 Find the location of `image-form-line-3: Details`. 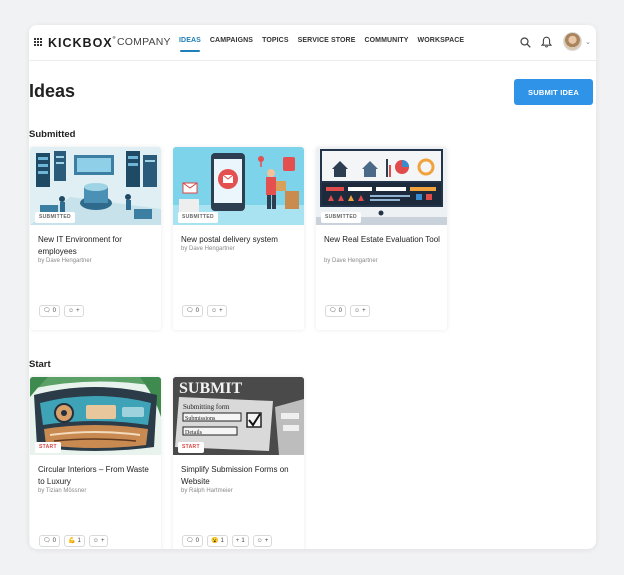

image-form-line-3: Details is located at coordinates (194, 433).